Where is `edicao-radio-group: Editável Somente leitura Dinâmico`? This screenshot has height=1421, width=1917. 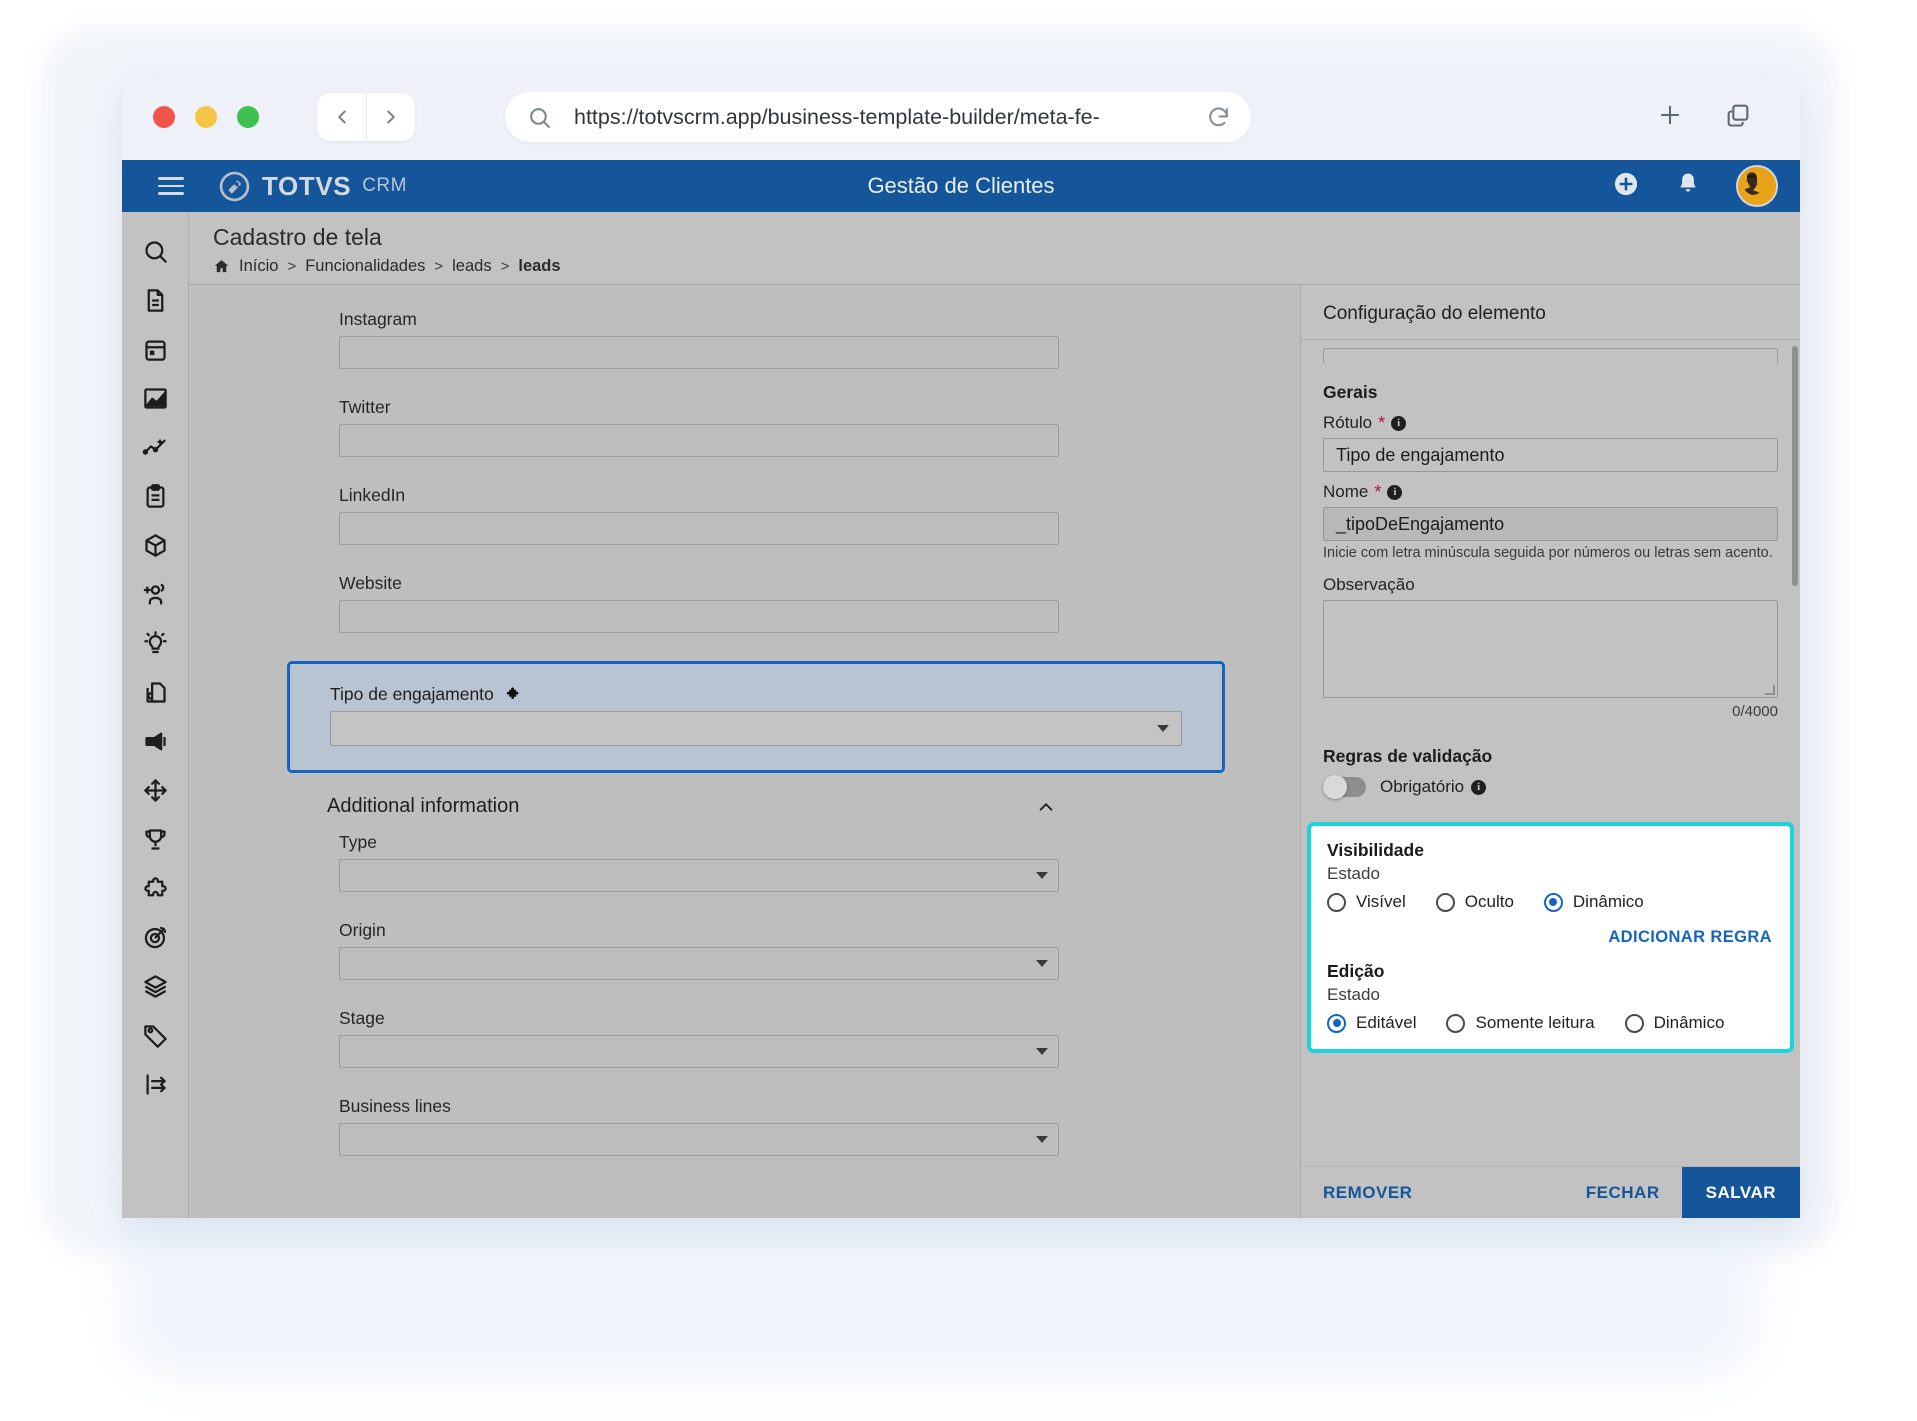 edicao-radio-group: Editável Somente leitura Dinâmico is located at coordinates (1550, 1023).